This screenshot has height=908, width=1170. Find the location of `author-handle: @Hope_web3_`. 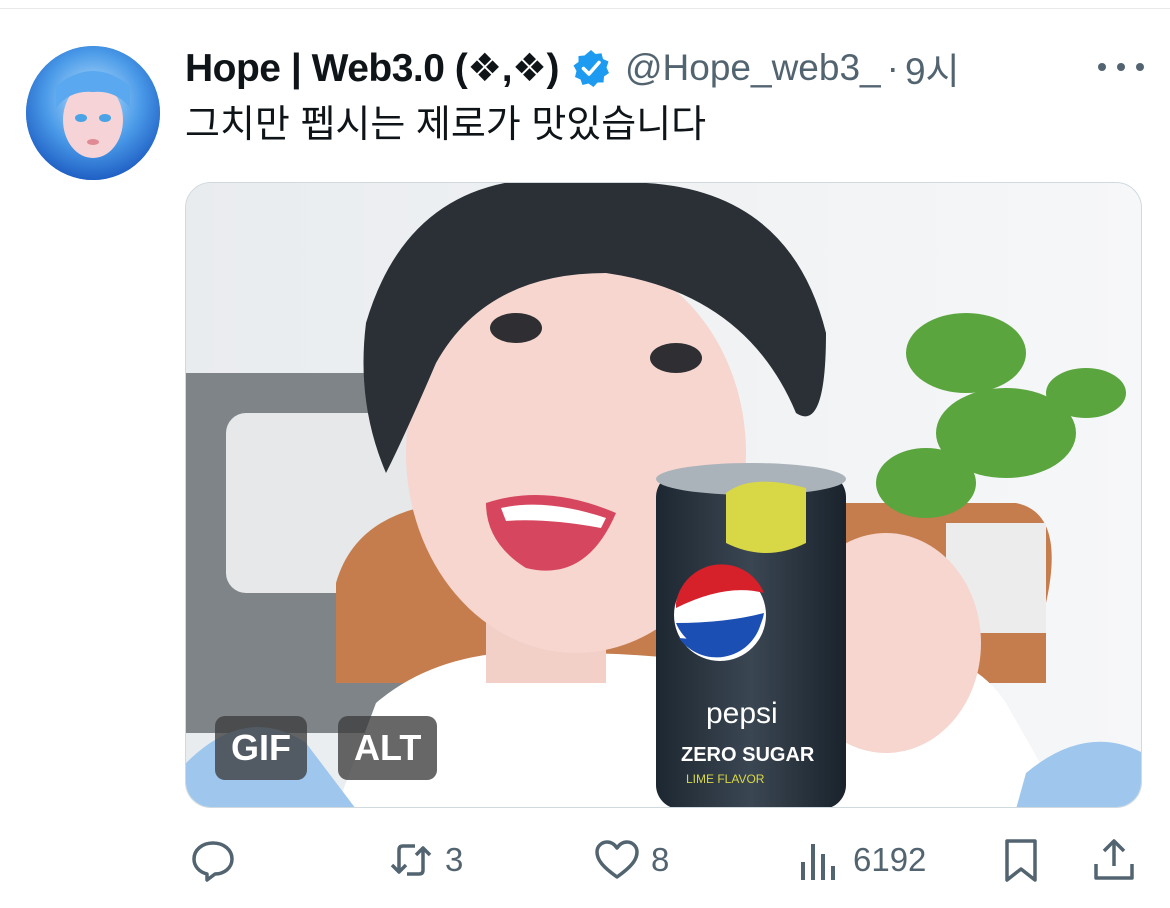

author-handle: @Hope_web3_ is located at coordinates (753, 68).